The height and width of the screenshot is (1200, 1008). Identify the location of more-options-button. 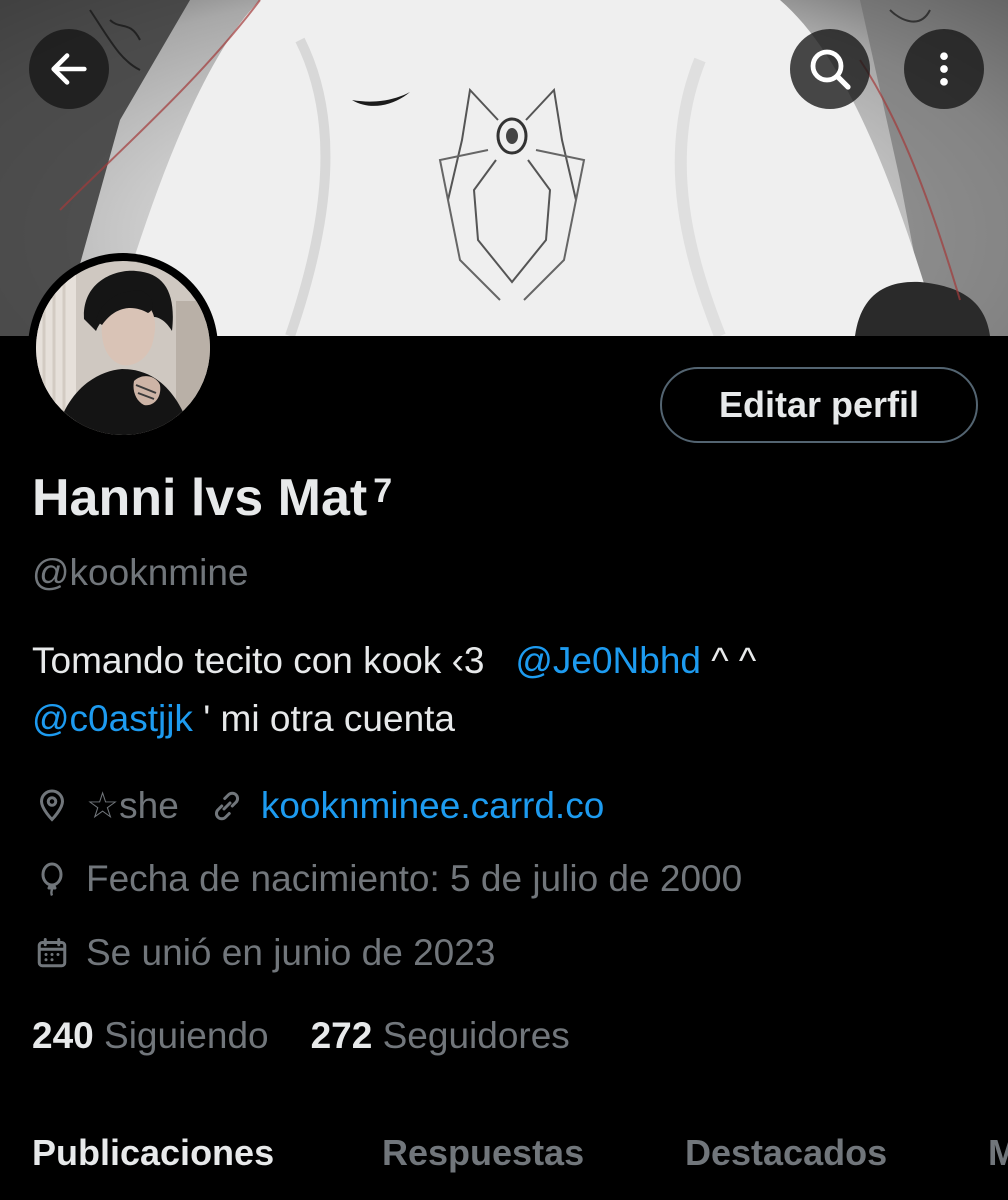
(944, 69).